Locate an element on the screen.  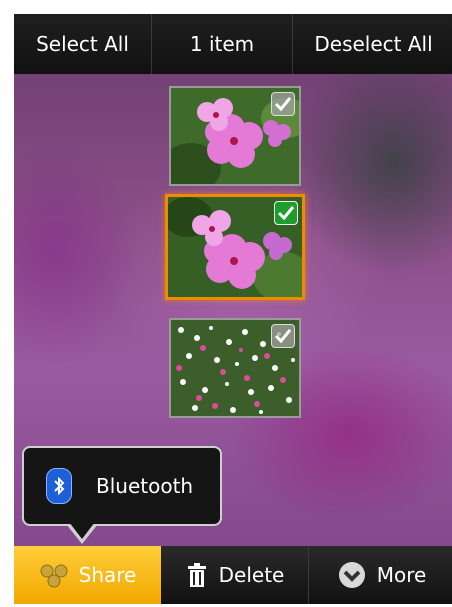
select-all-button: Select All is located at coordinates (82, 44).